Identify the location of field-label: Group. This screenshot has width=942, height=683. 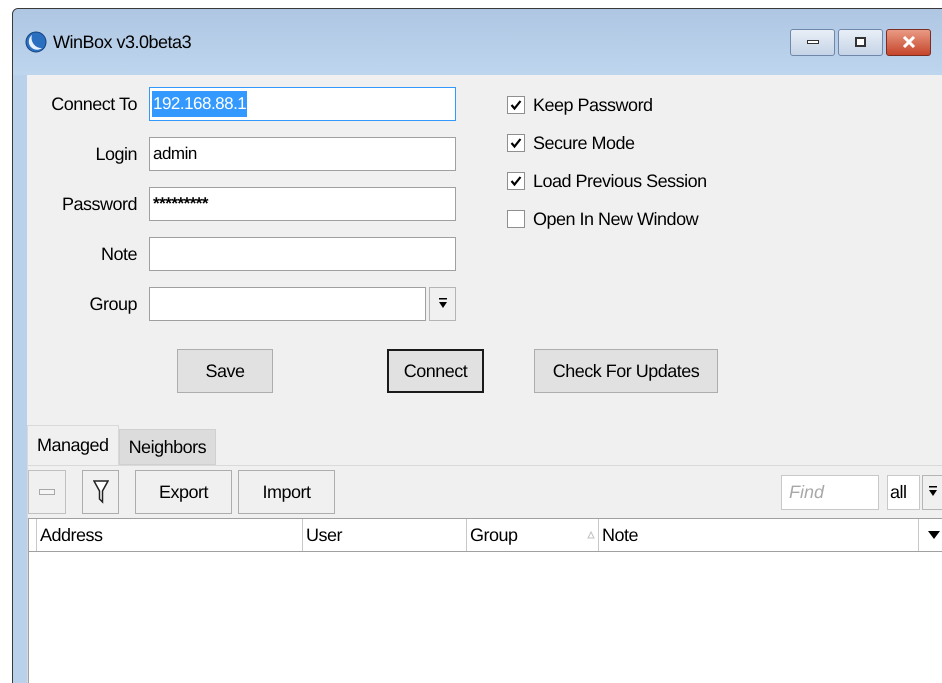
(112, 304).